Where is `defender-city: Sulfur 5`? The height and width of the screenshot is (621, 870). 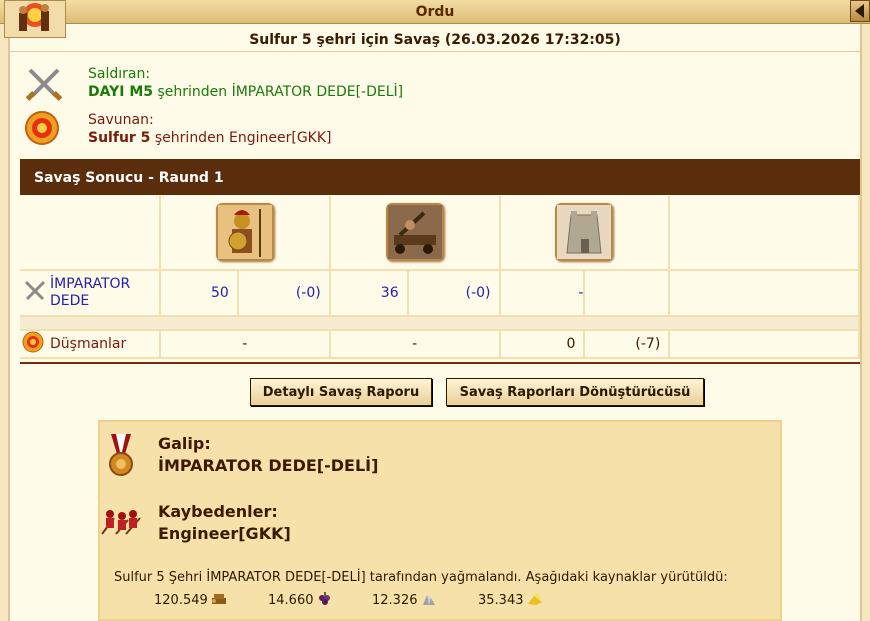
defender-city: Sulfur 5 is located at coordinates (119, 138).